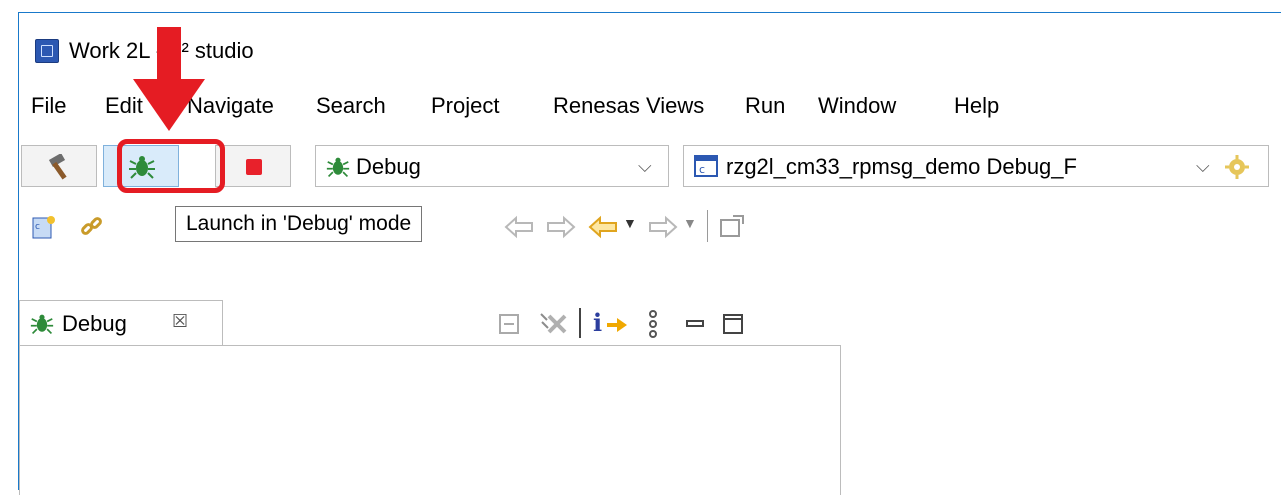  Describe the element at coordinates (695, 324) in the screenshot. I see `minimize-icon` at that location.